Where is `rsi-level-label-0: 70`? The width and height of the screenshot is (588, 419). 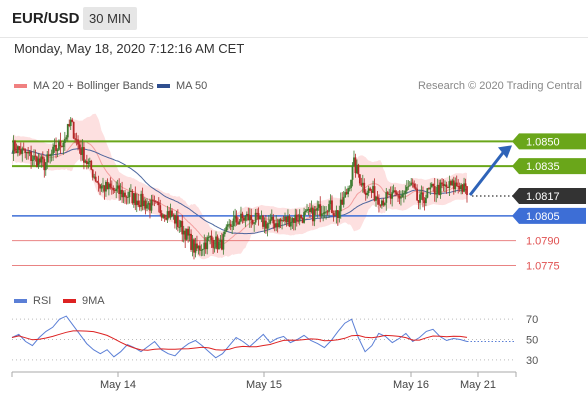
rsi-level-label-0: 70 is located at coordinates (532, 320).